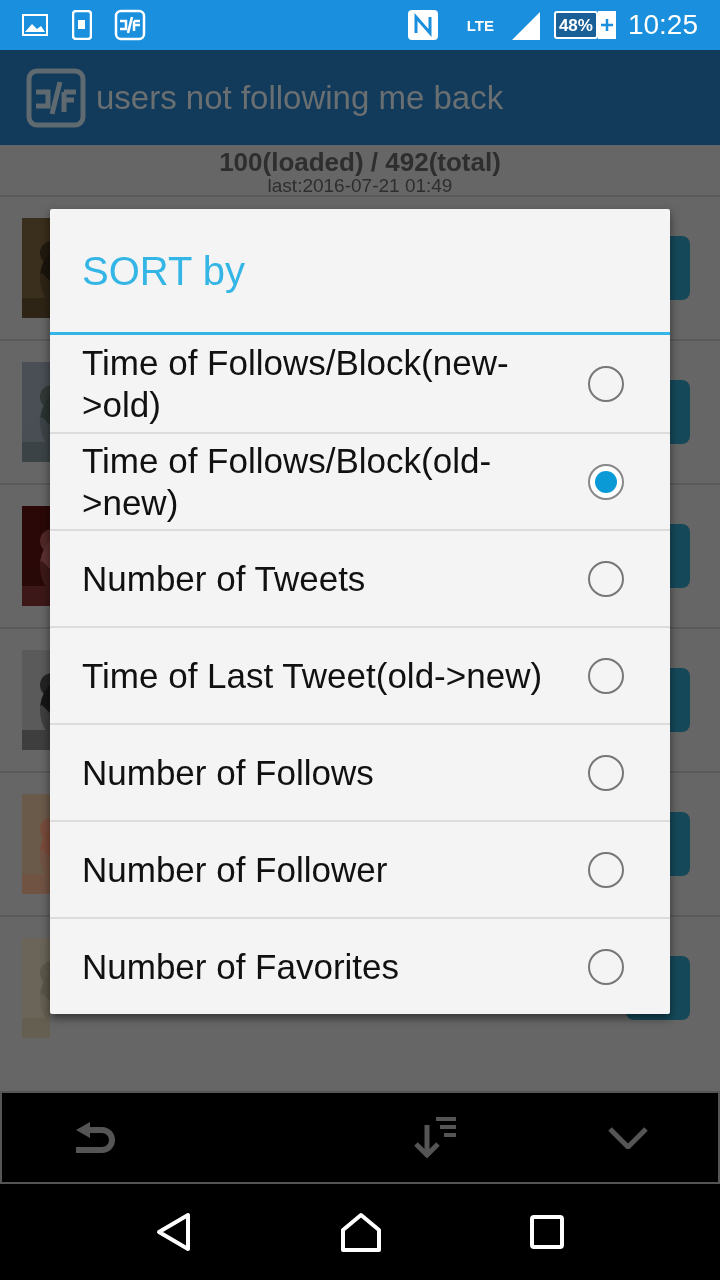  Describe the element at coordinates (606, 25) in the screenshot. I see `charging-plus-icon` at that location.